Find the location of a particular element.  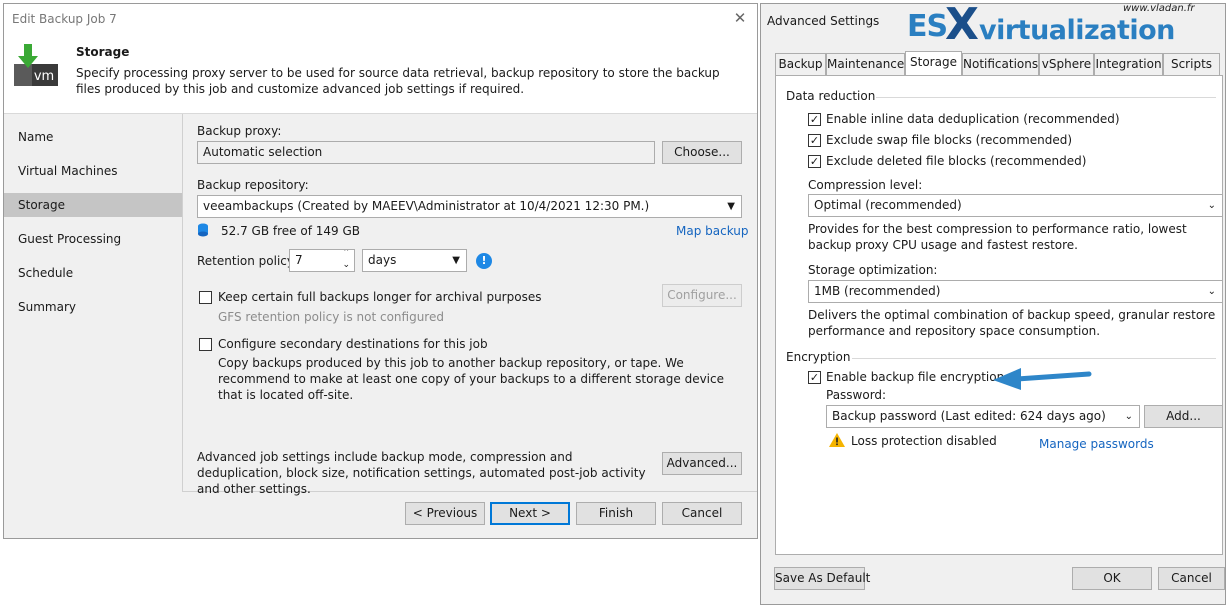

close-icon: ✕ is located at coordinates (740, 18).